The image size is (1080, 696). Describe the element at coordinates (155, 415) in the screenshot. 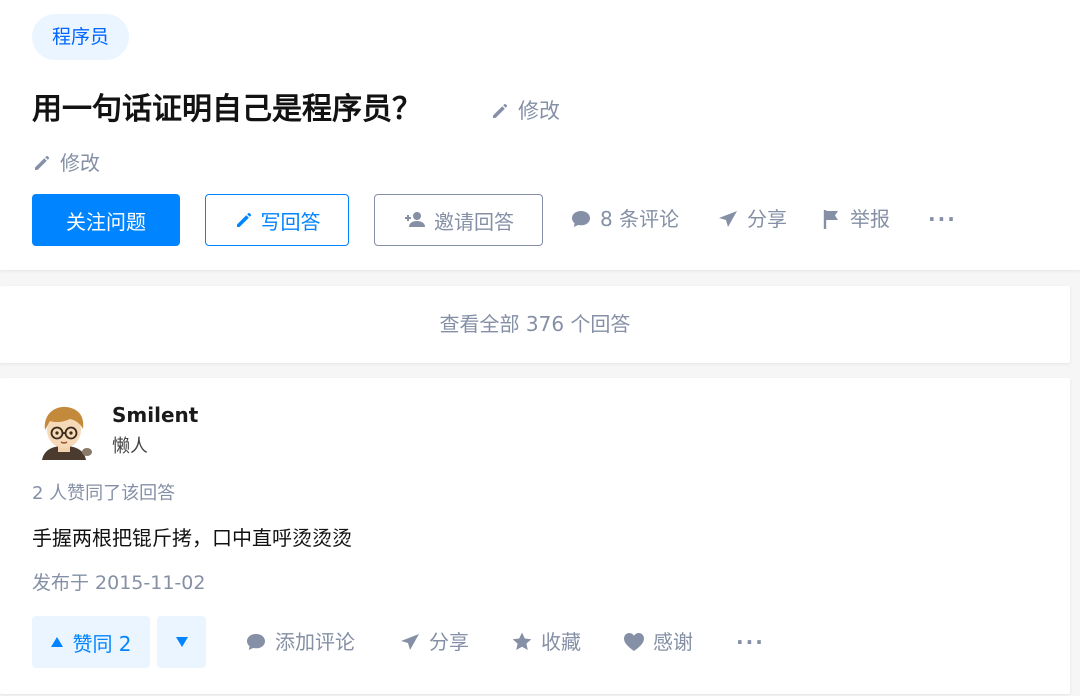

I see `author-name: Smilent` at that location.